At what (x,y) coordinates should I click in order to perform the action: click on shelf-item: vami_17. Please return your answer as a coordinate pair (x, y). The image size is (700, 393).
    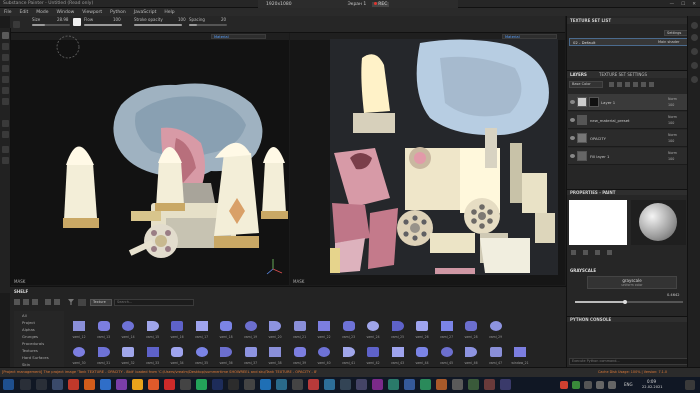
    Looking at the image, I should click on (202, 329).